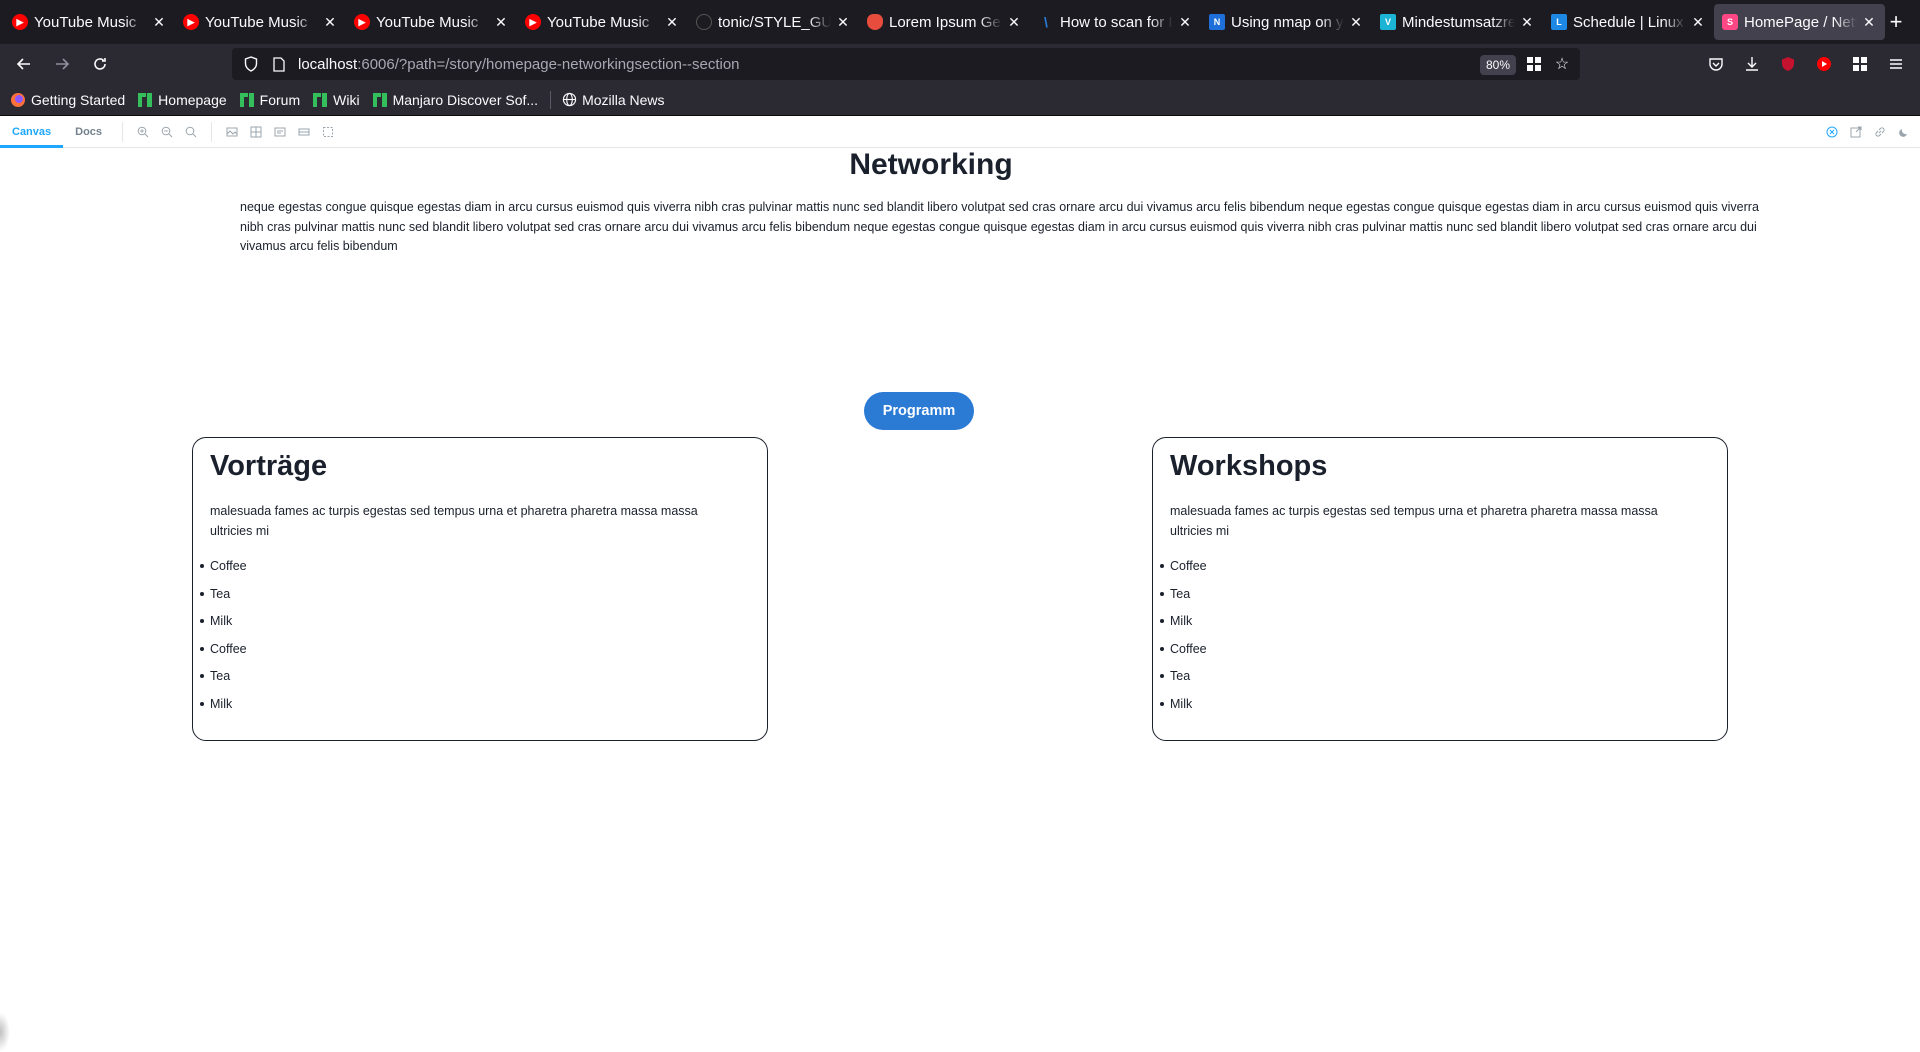 The height and width of the screenshot is (1052, 1920). Describe the element at coordinates (704, 22) in the screenshot. I see `github-icon` at that location.